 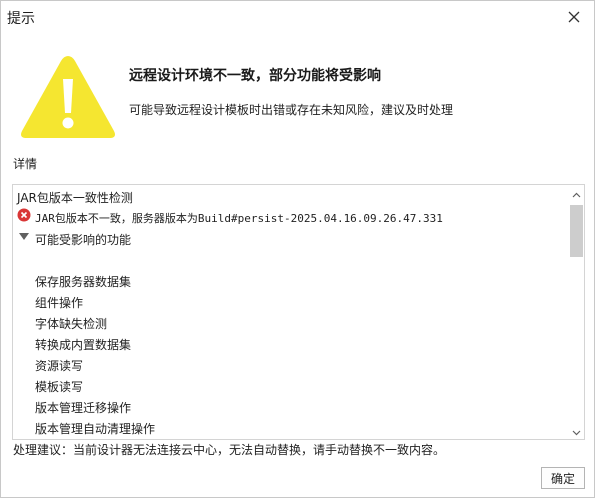 What do you see at coordinates (95, 429) in the screenshot?
I see `affected-item: 版本管理自动清理操作` at bounding box center [95, 429].